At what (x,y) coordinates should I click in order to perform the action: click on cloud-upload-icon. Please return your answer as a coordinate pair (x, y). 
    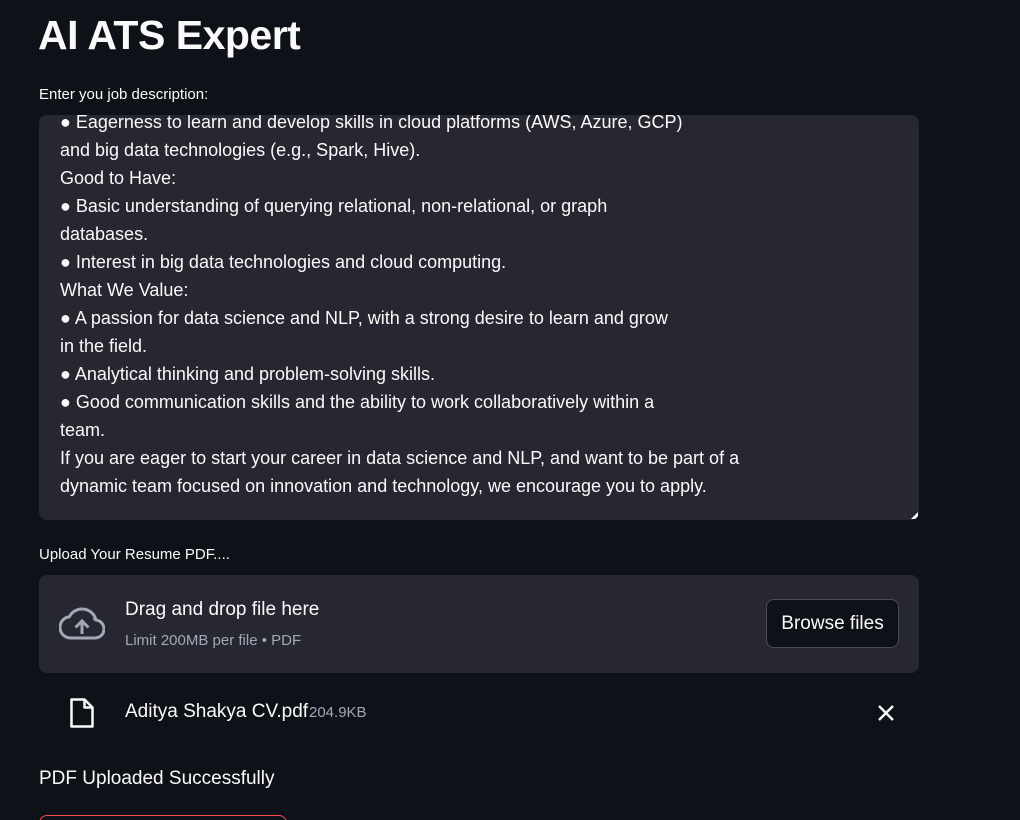
    Looking at the image, I should click on (82, 623).